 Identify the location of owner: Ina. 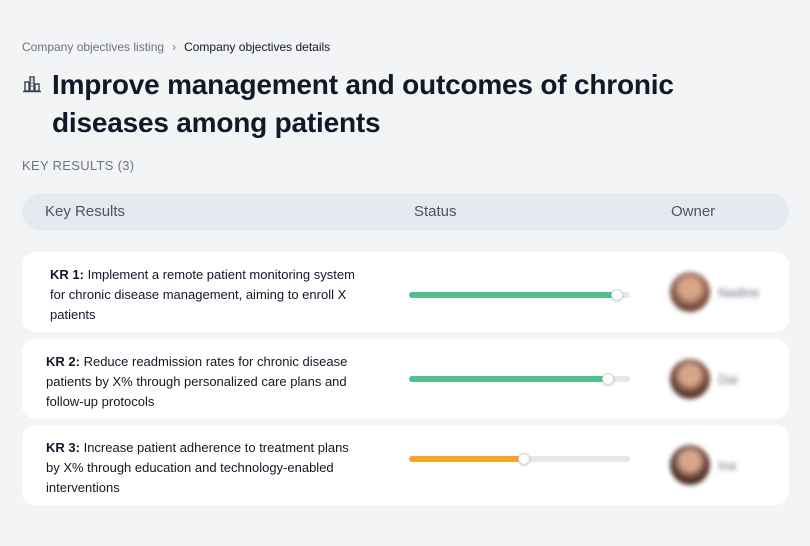
(703, 465).